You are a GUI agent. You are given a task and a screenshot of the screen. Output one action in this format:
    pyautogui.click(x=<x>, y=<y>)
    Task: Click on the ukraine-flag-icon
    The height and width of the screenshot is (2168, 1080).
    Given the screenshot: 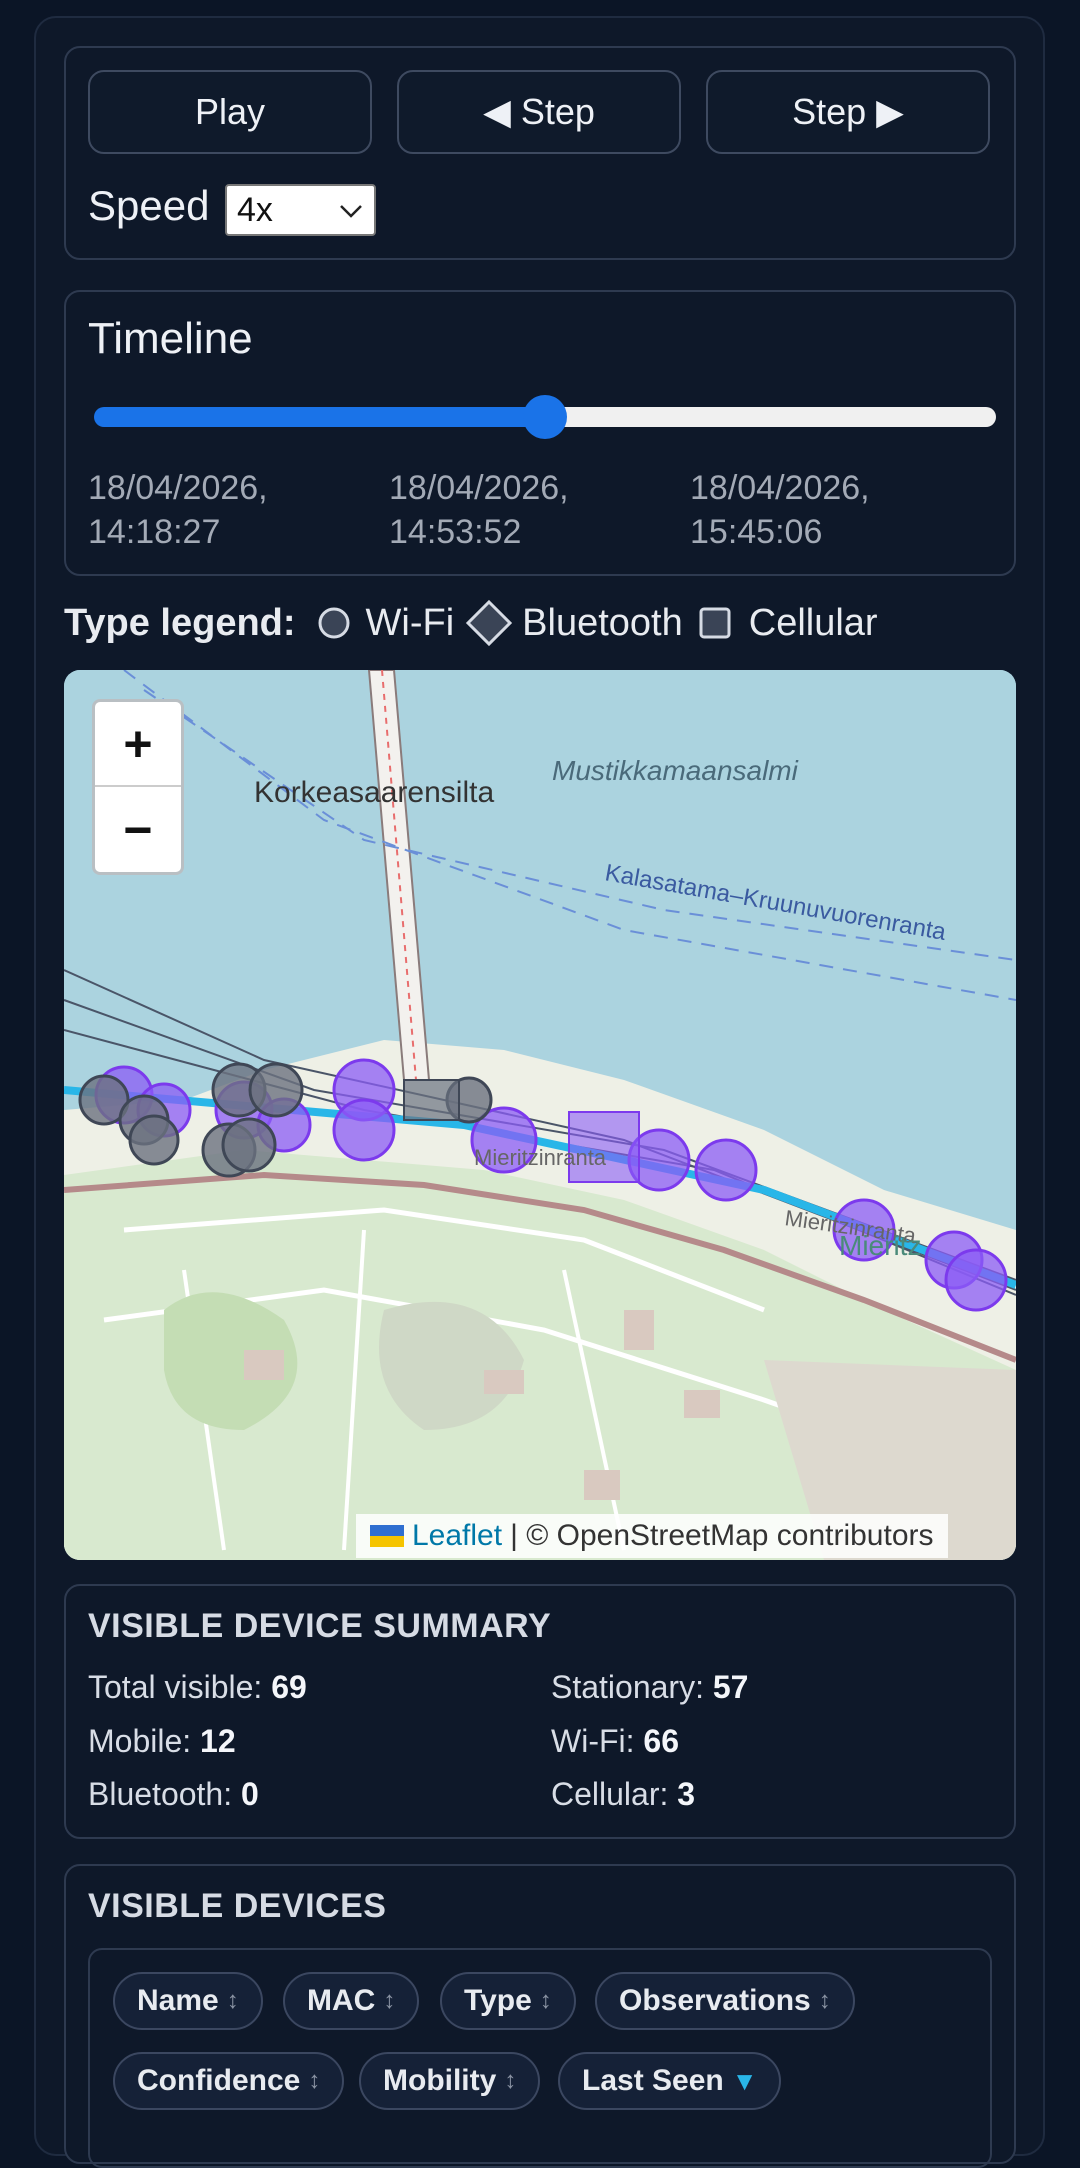 What is the action you would take?
    pyautogui.click(x=387, y=1536)
    